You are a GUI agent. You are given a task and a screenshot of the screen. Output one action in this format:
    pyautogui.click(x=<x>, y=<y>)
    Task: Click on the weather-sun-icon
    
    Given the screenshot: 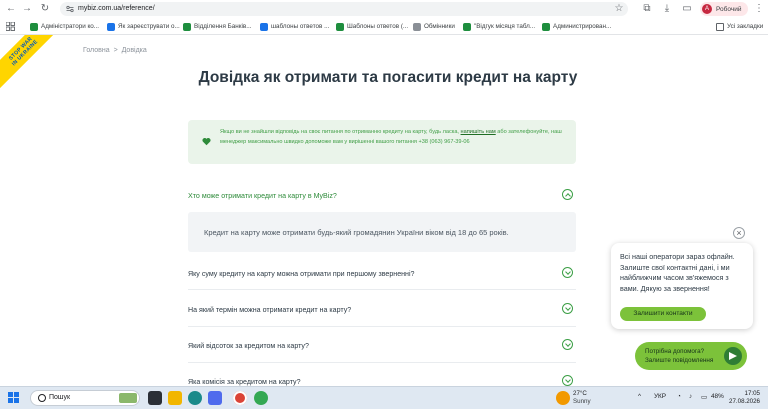 What is the action you would take?
    pyautogui.click(x=563, y=398)
    